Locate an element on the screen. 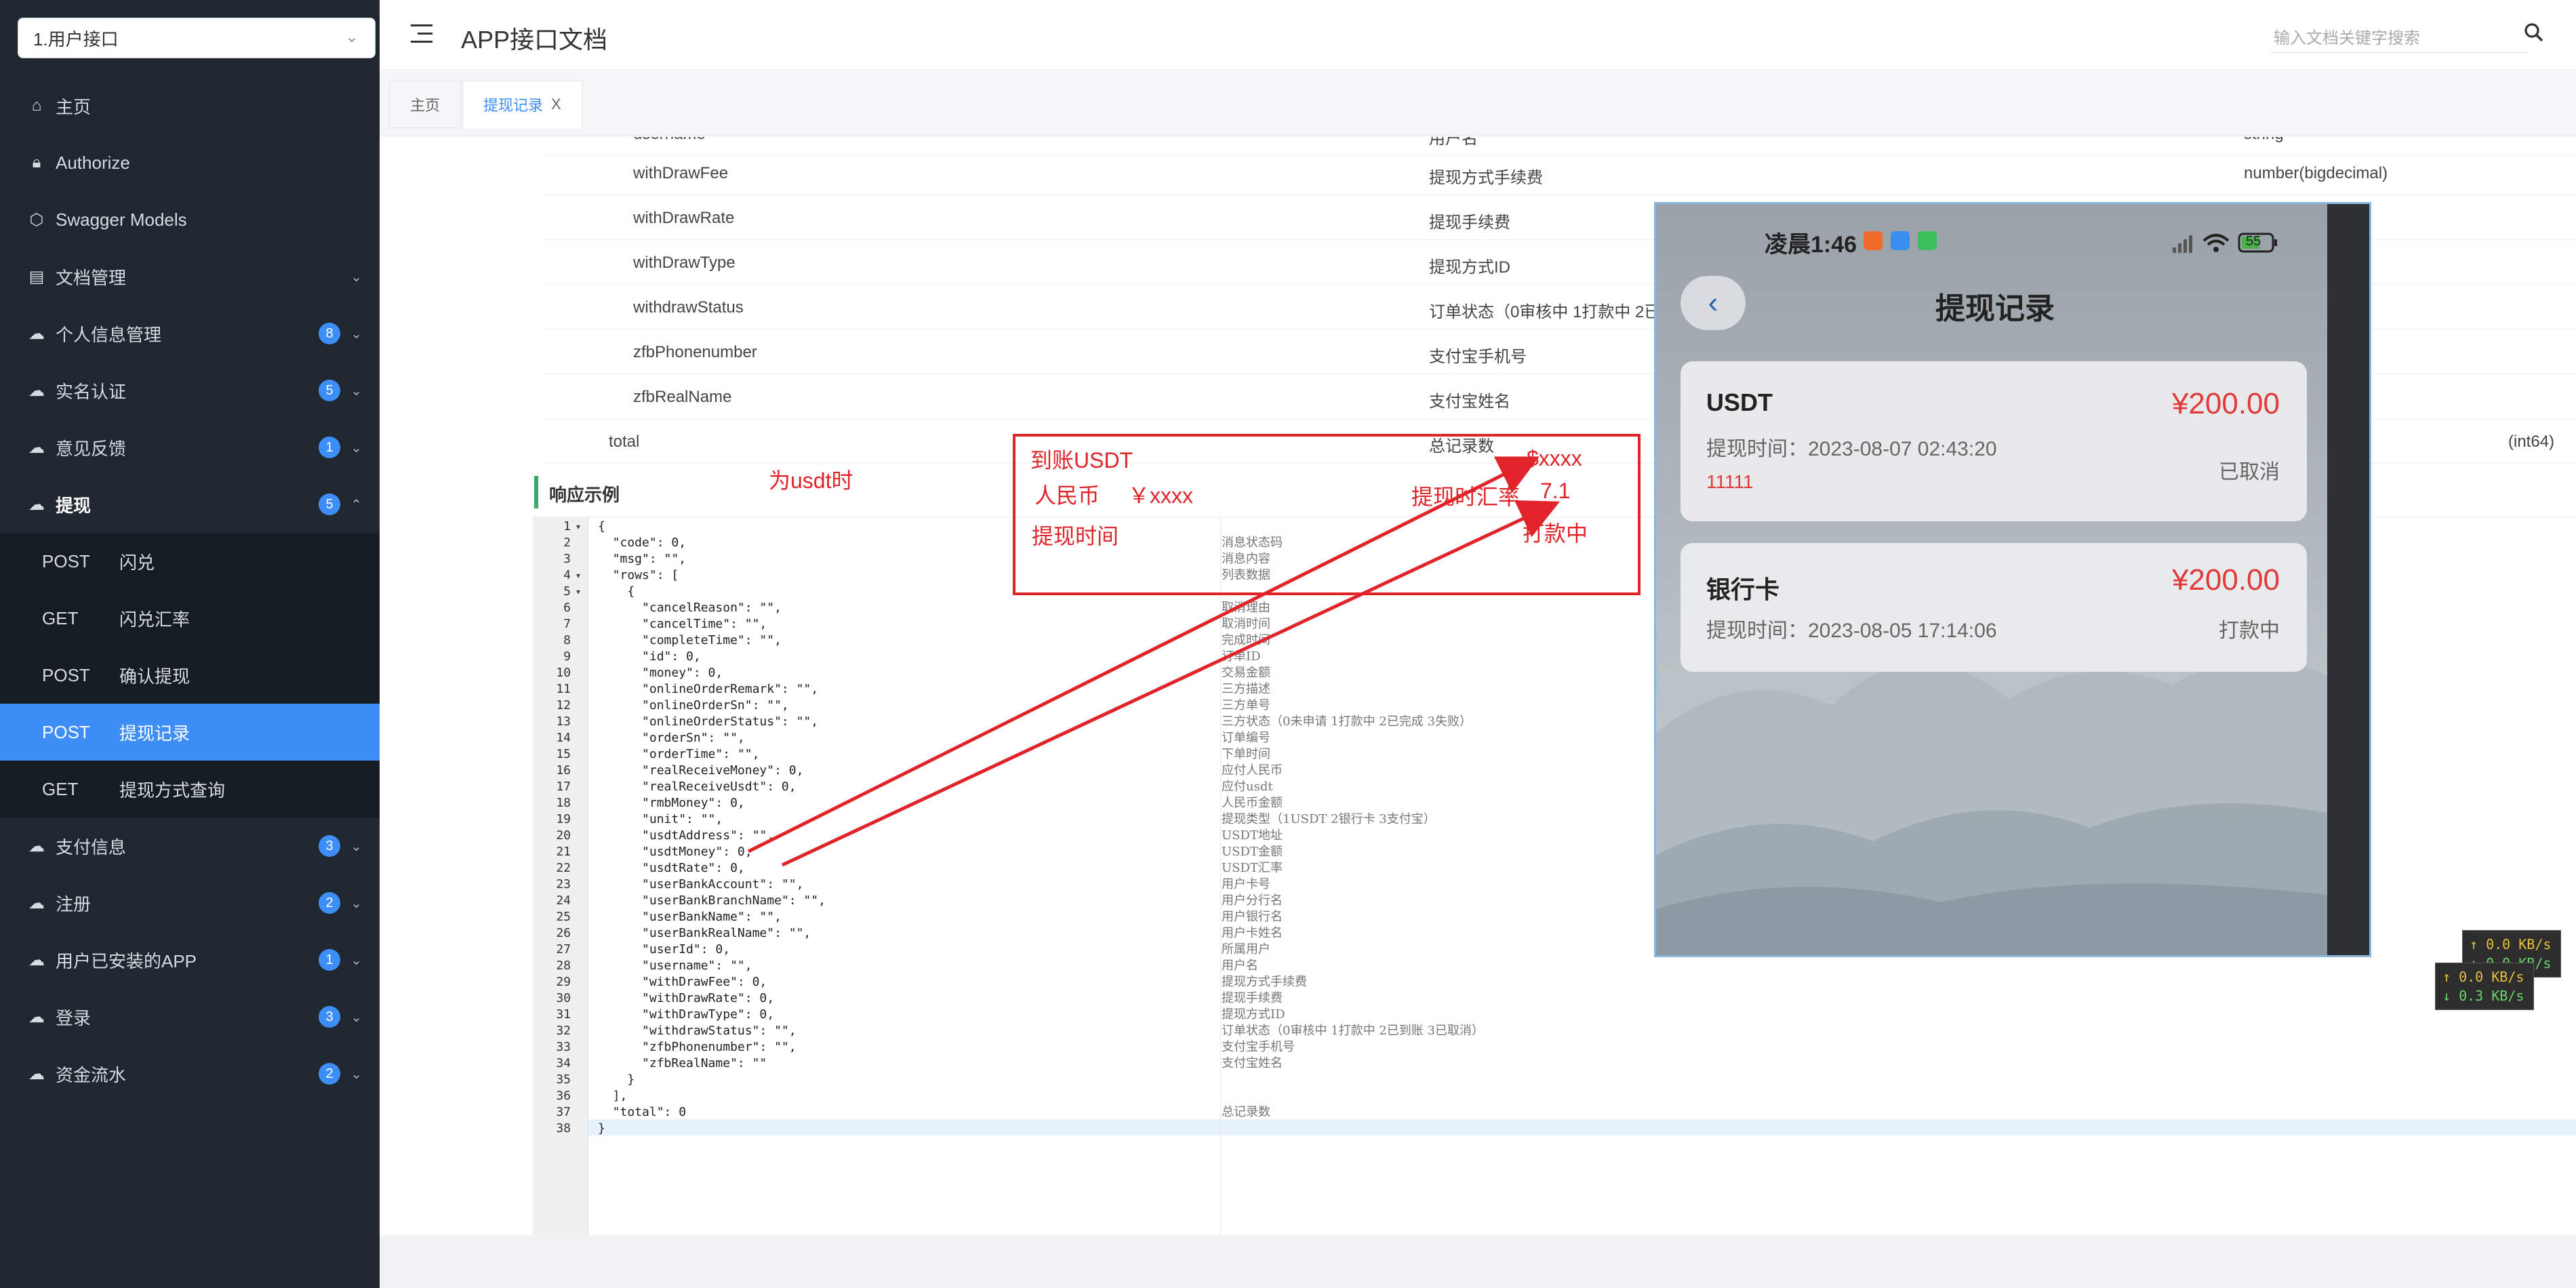  group-select: 1.用户接口 ⌄ is located at coordinates (197, 38).